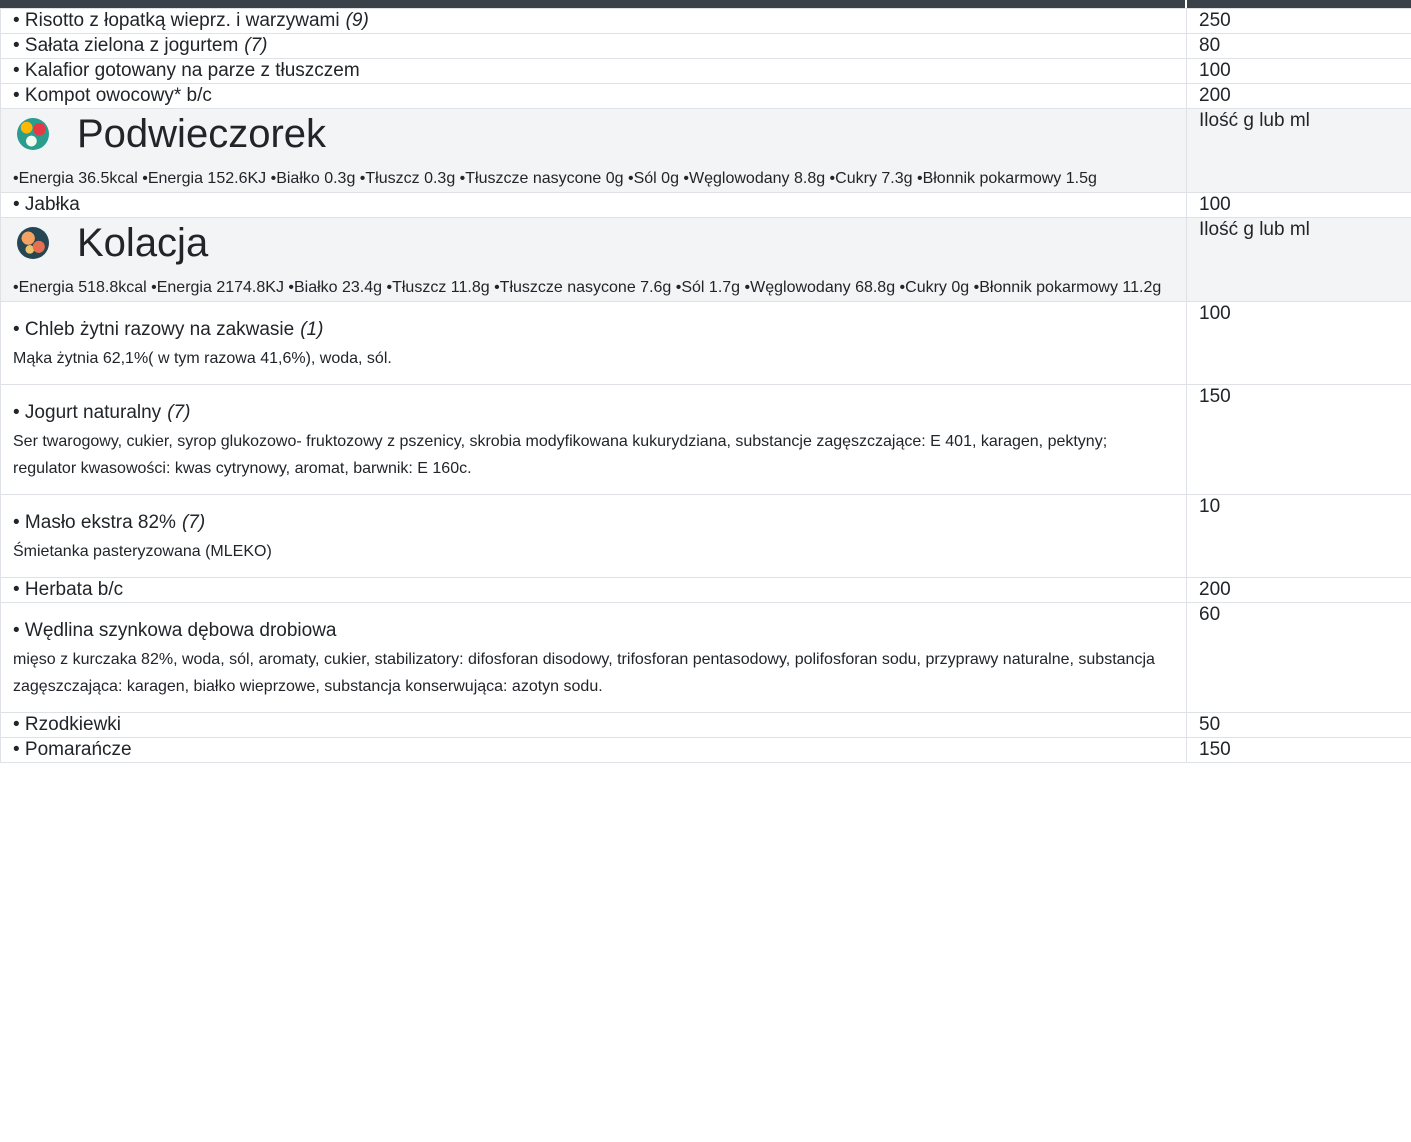  What do you see at coordinates (705, 4) in the screenshot?
I see `table-header-bar` at bounding box center [705, 4].